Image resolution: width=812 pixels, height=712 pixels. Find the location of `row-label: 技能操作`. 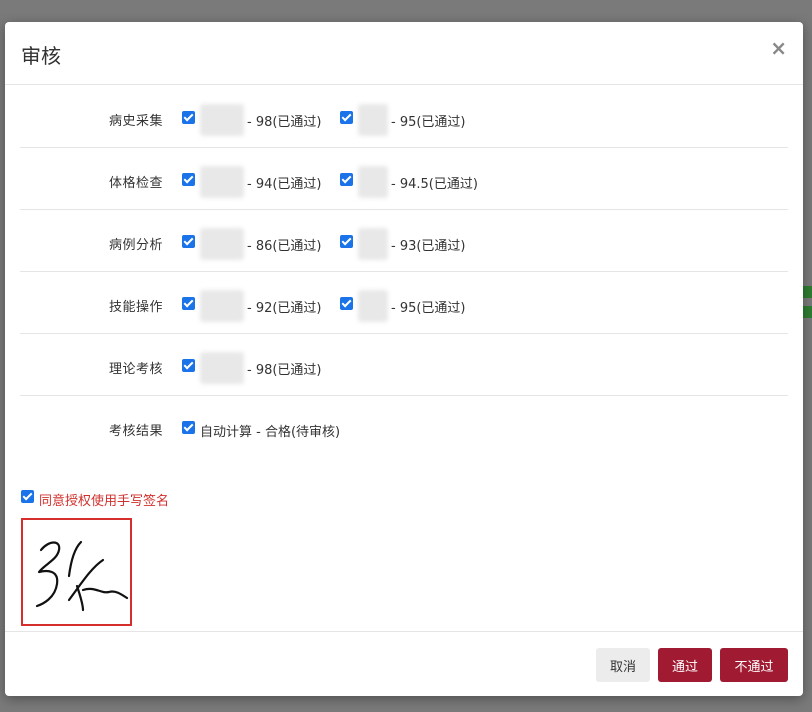

row-label: 技能操作 is located at coordinates (136, 307).